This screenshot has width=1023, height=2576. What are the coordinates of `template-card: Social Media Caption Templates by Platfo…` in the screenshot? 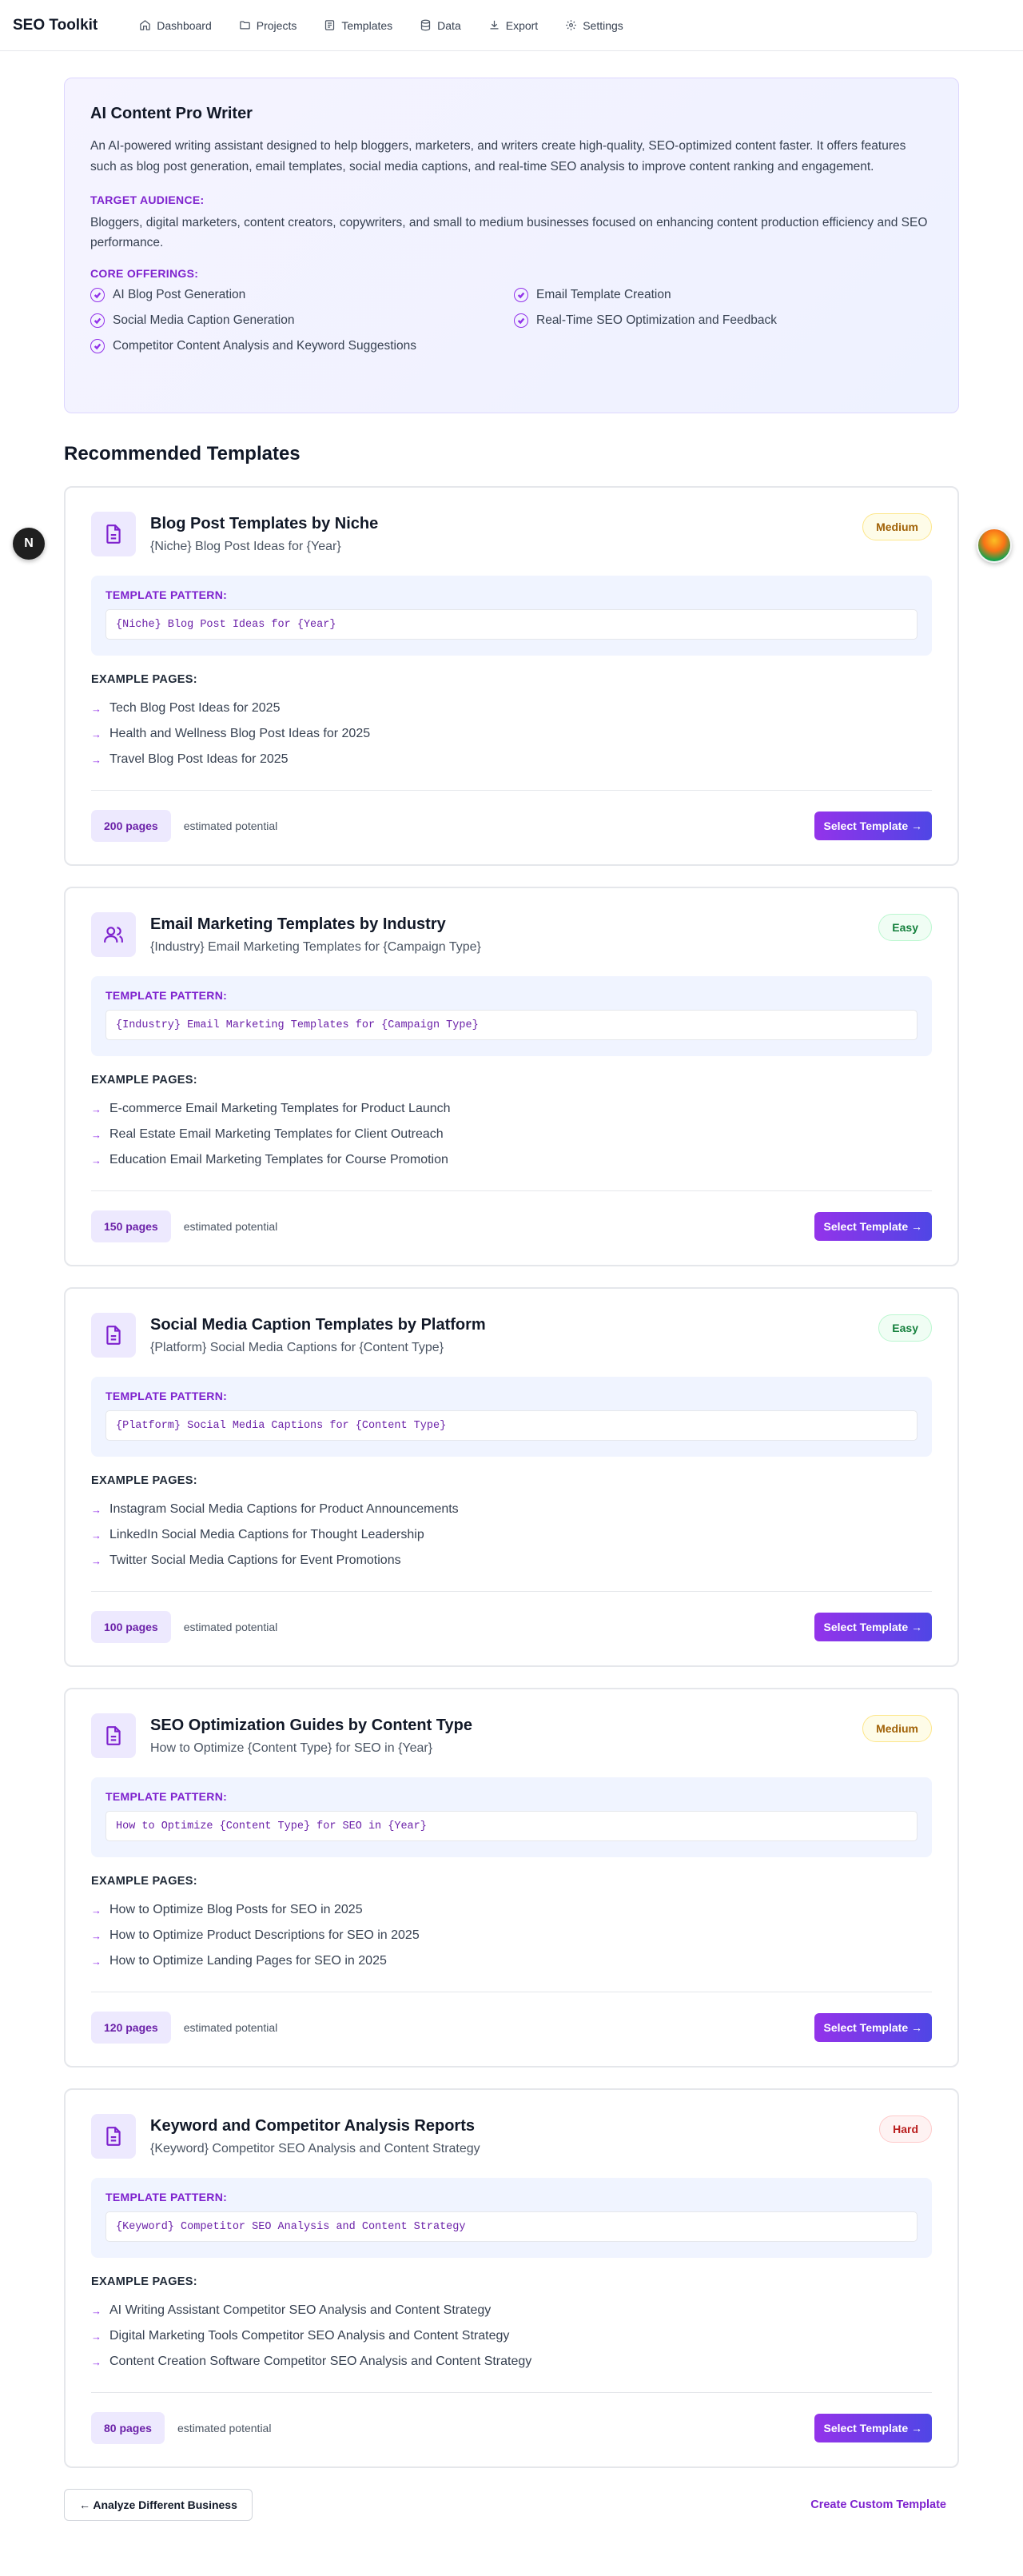 It's located at (511, 1477).